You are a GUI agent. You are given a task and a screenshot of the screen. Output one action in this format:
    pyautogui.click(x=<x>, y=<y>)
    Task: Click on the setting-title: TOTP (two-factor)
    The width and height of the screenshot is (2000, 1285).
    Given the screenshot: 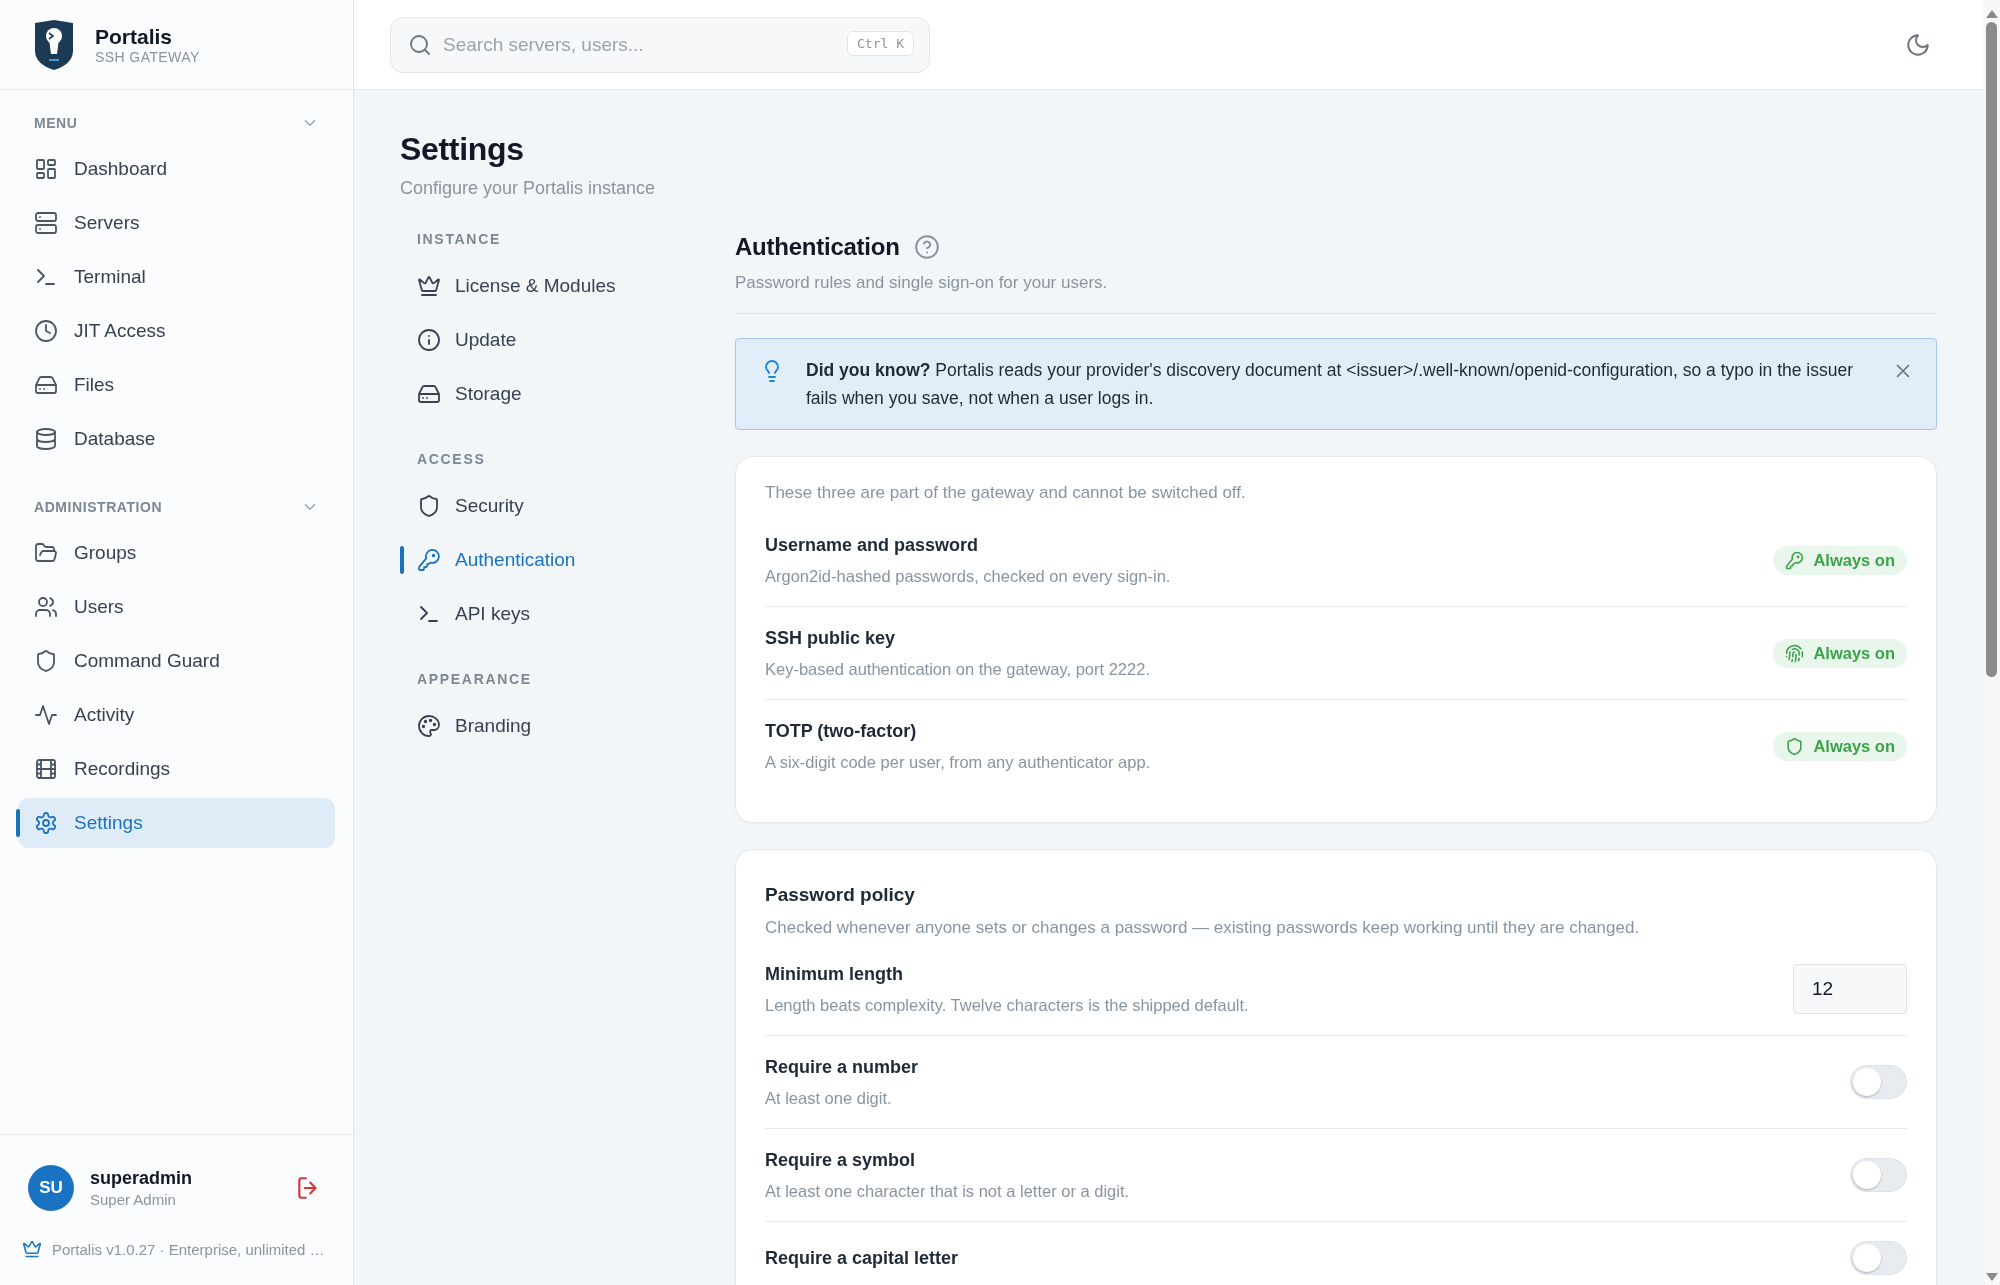 What is the action you would take?
    pyautogui.click(x=841, y=731)
    